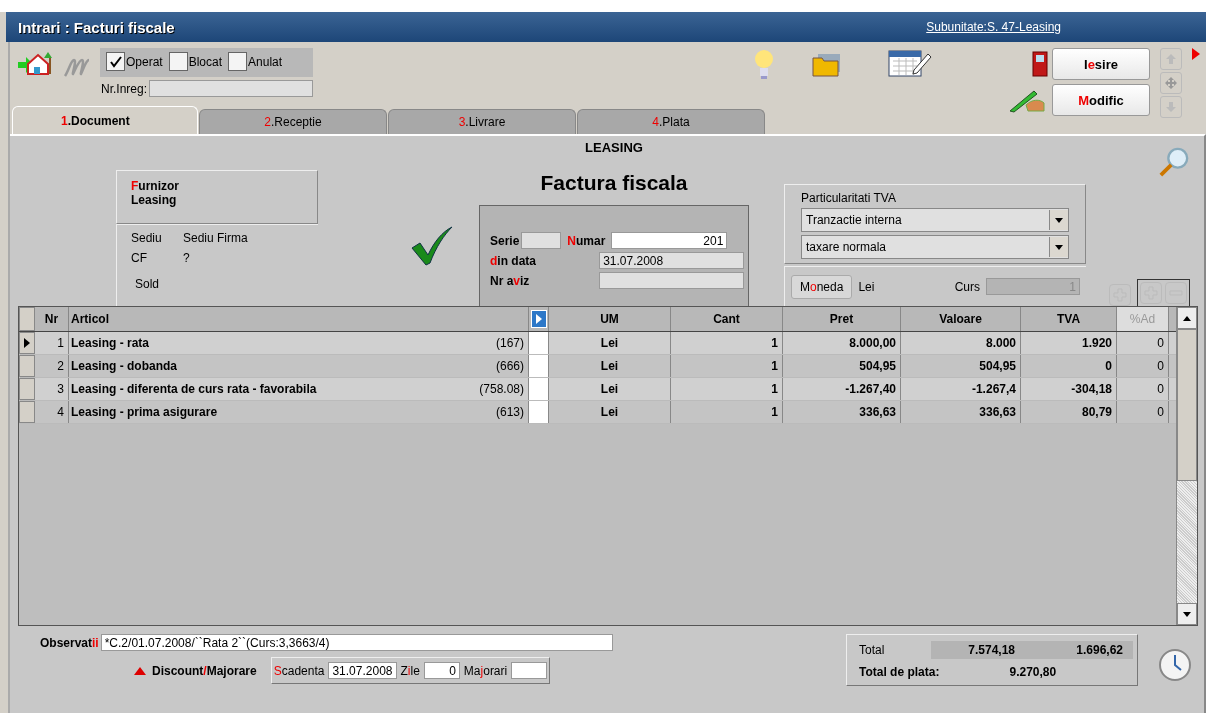  Describe the element at coordinates (356, 642) in the screenshot. I see `observations-field: *C.2/01.07.2008/``Rata 2``(Curs:3,3663/4)` at that location.